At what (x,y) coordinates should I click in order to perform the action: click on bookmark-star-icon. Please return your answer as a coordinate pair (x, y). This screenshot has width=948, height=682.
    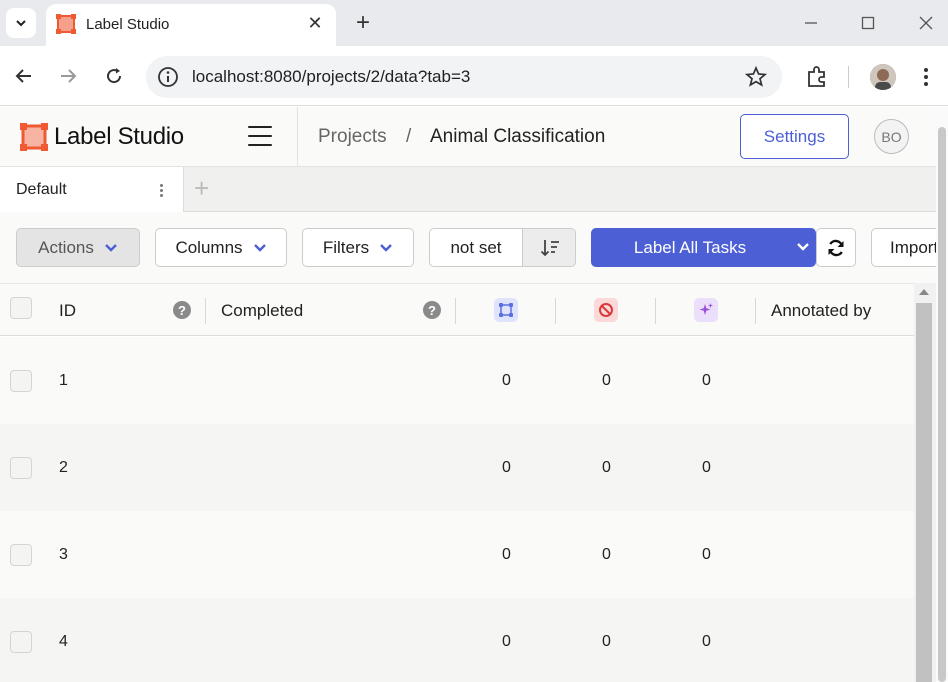
    Looking at the image, I should click on (756, 77).